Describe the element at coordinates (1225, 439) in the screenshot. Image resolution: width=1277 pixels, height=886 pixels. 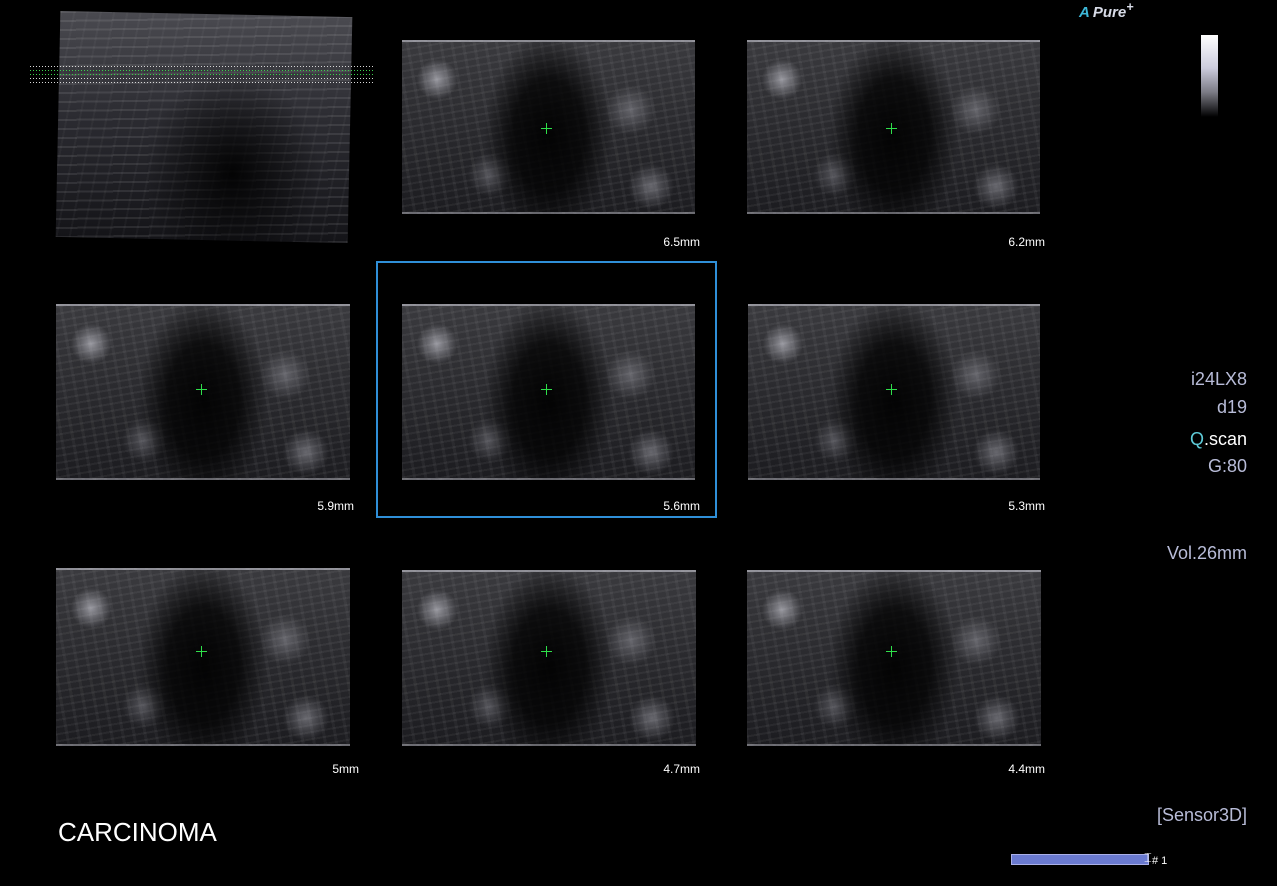
I see `scan-mode-suffix: .scan` at that location.